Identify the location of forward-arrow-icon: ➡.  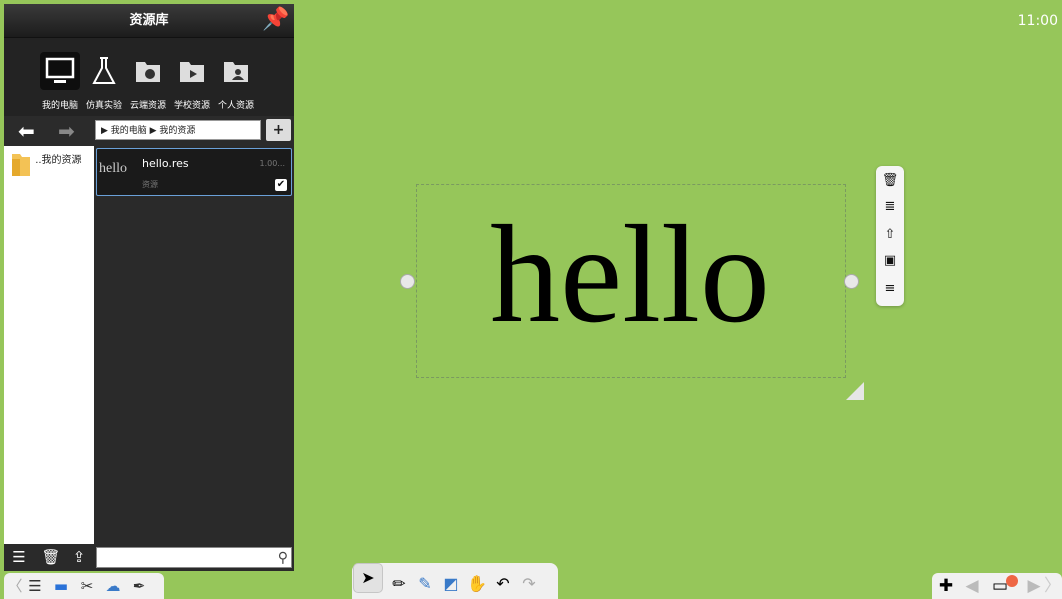
(66, 131).